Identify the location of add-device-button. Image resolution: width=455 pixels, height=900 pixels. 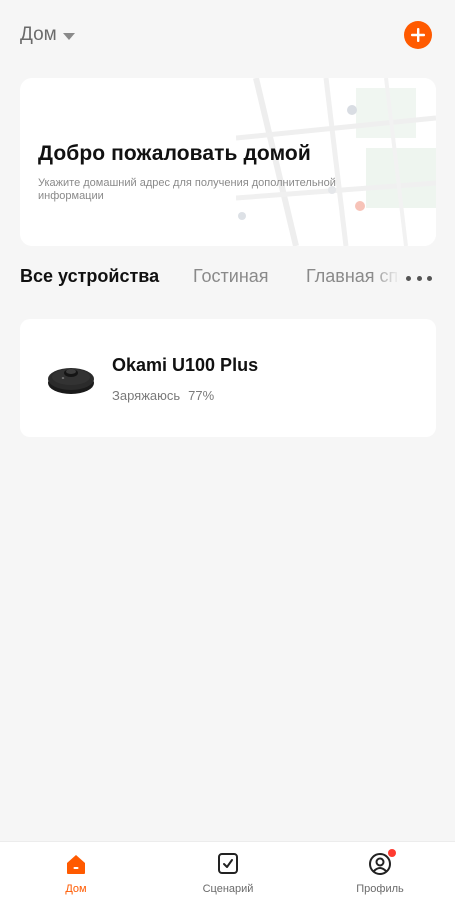
(418, 35).